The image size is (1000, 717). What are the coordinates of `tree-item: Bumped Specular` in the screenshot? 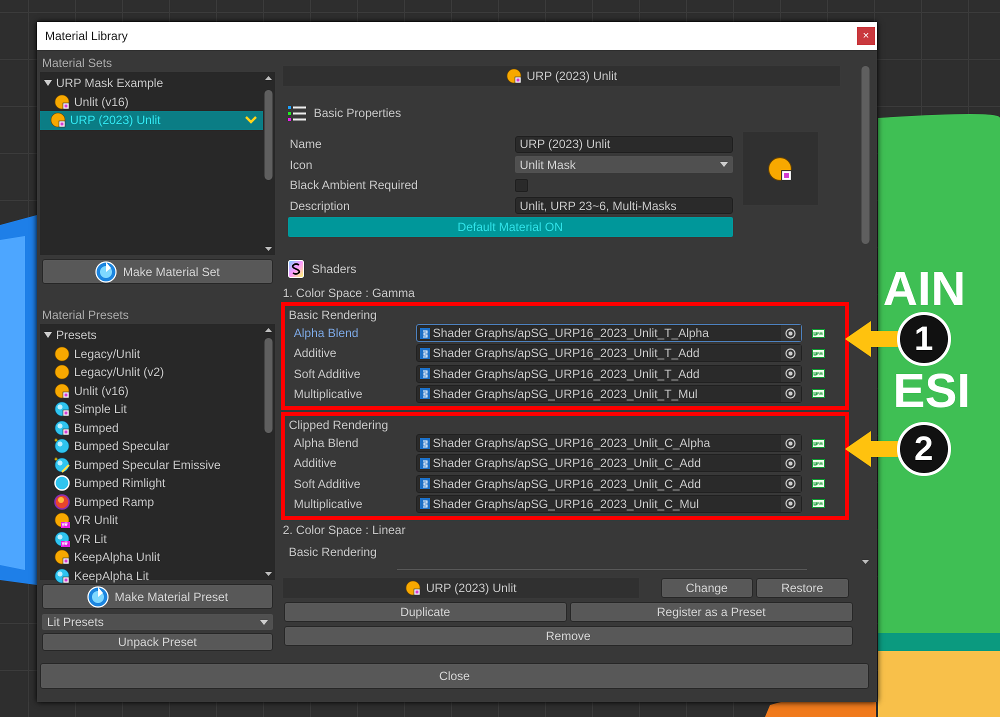 It's located at (159, 446).